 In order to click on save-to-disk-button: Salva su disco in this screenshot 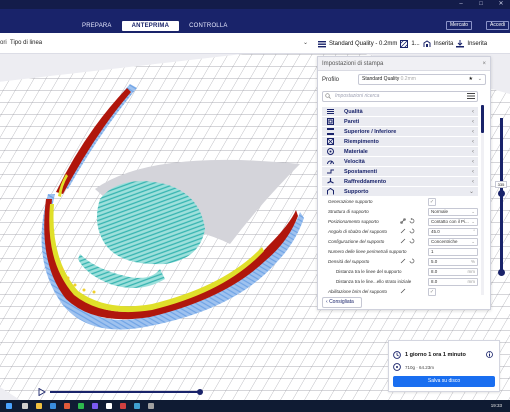, I will do `click(444, 381)`.